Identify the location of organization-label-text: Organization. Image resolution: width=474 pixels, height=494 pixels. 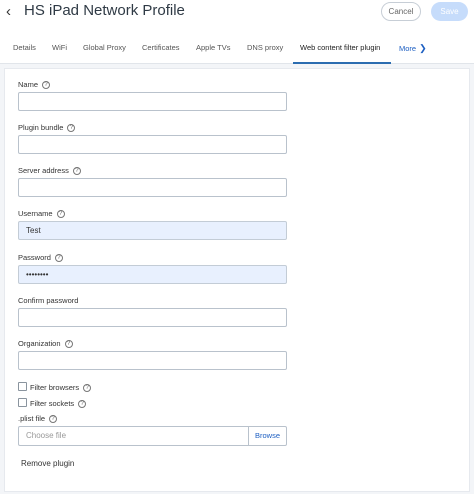
(39, 343).